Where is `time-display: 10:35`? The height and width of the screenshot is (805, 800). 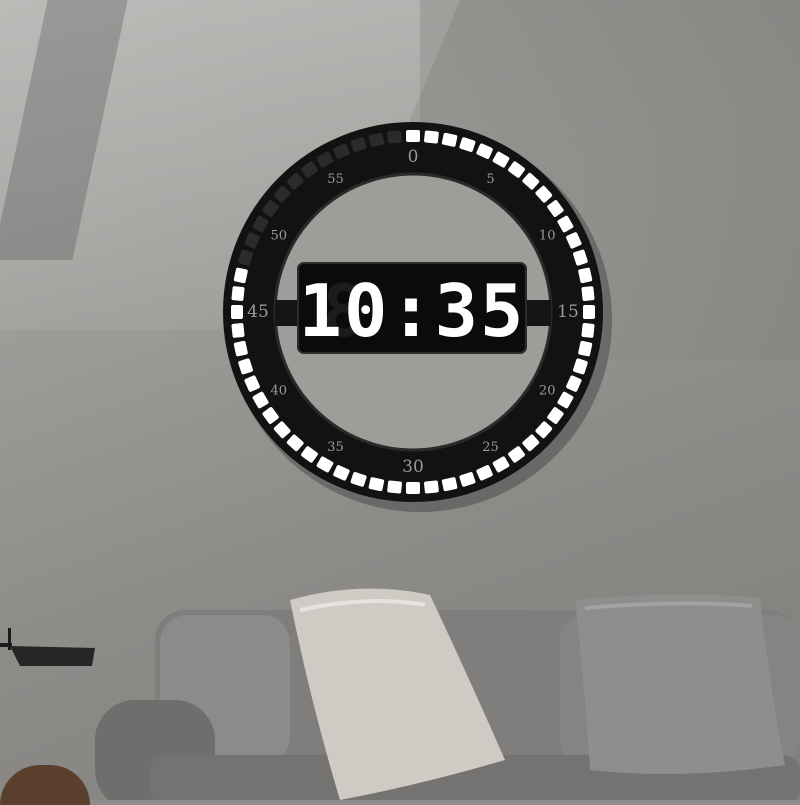
time-display: 10:35 is located at coordinates (412, 311).